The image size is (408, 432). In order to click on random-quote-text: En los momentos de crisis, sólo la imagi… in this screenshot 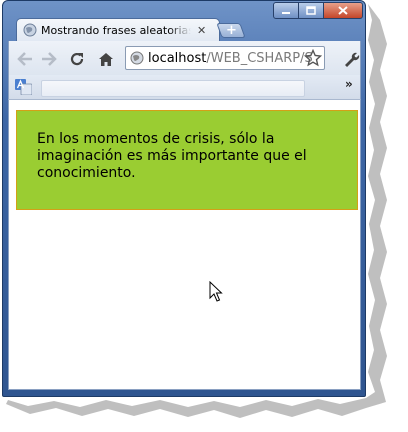, I will do `click(172, 156)`.